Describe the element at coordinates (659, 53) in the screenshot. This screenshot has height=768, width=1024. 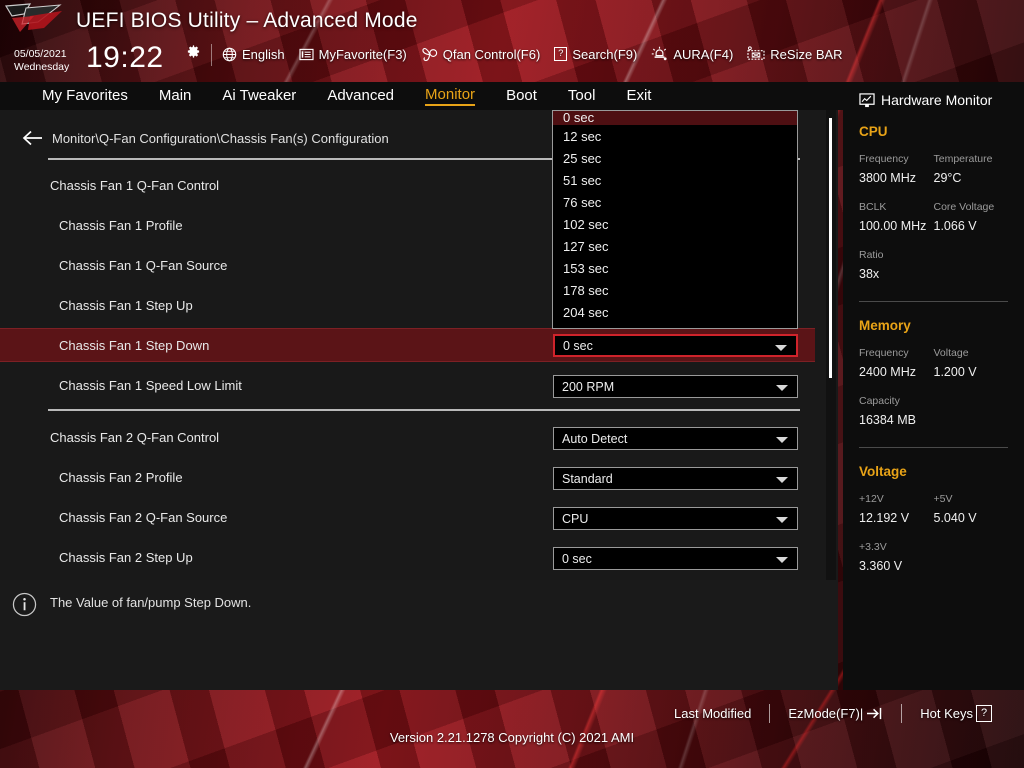
I see `aura-light-icon` at that location.